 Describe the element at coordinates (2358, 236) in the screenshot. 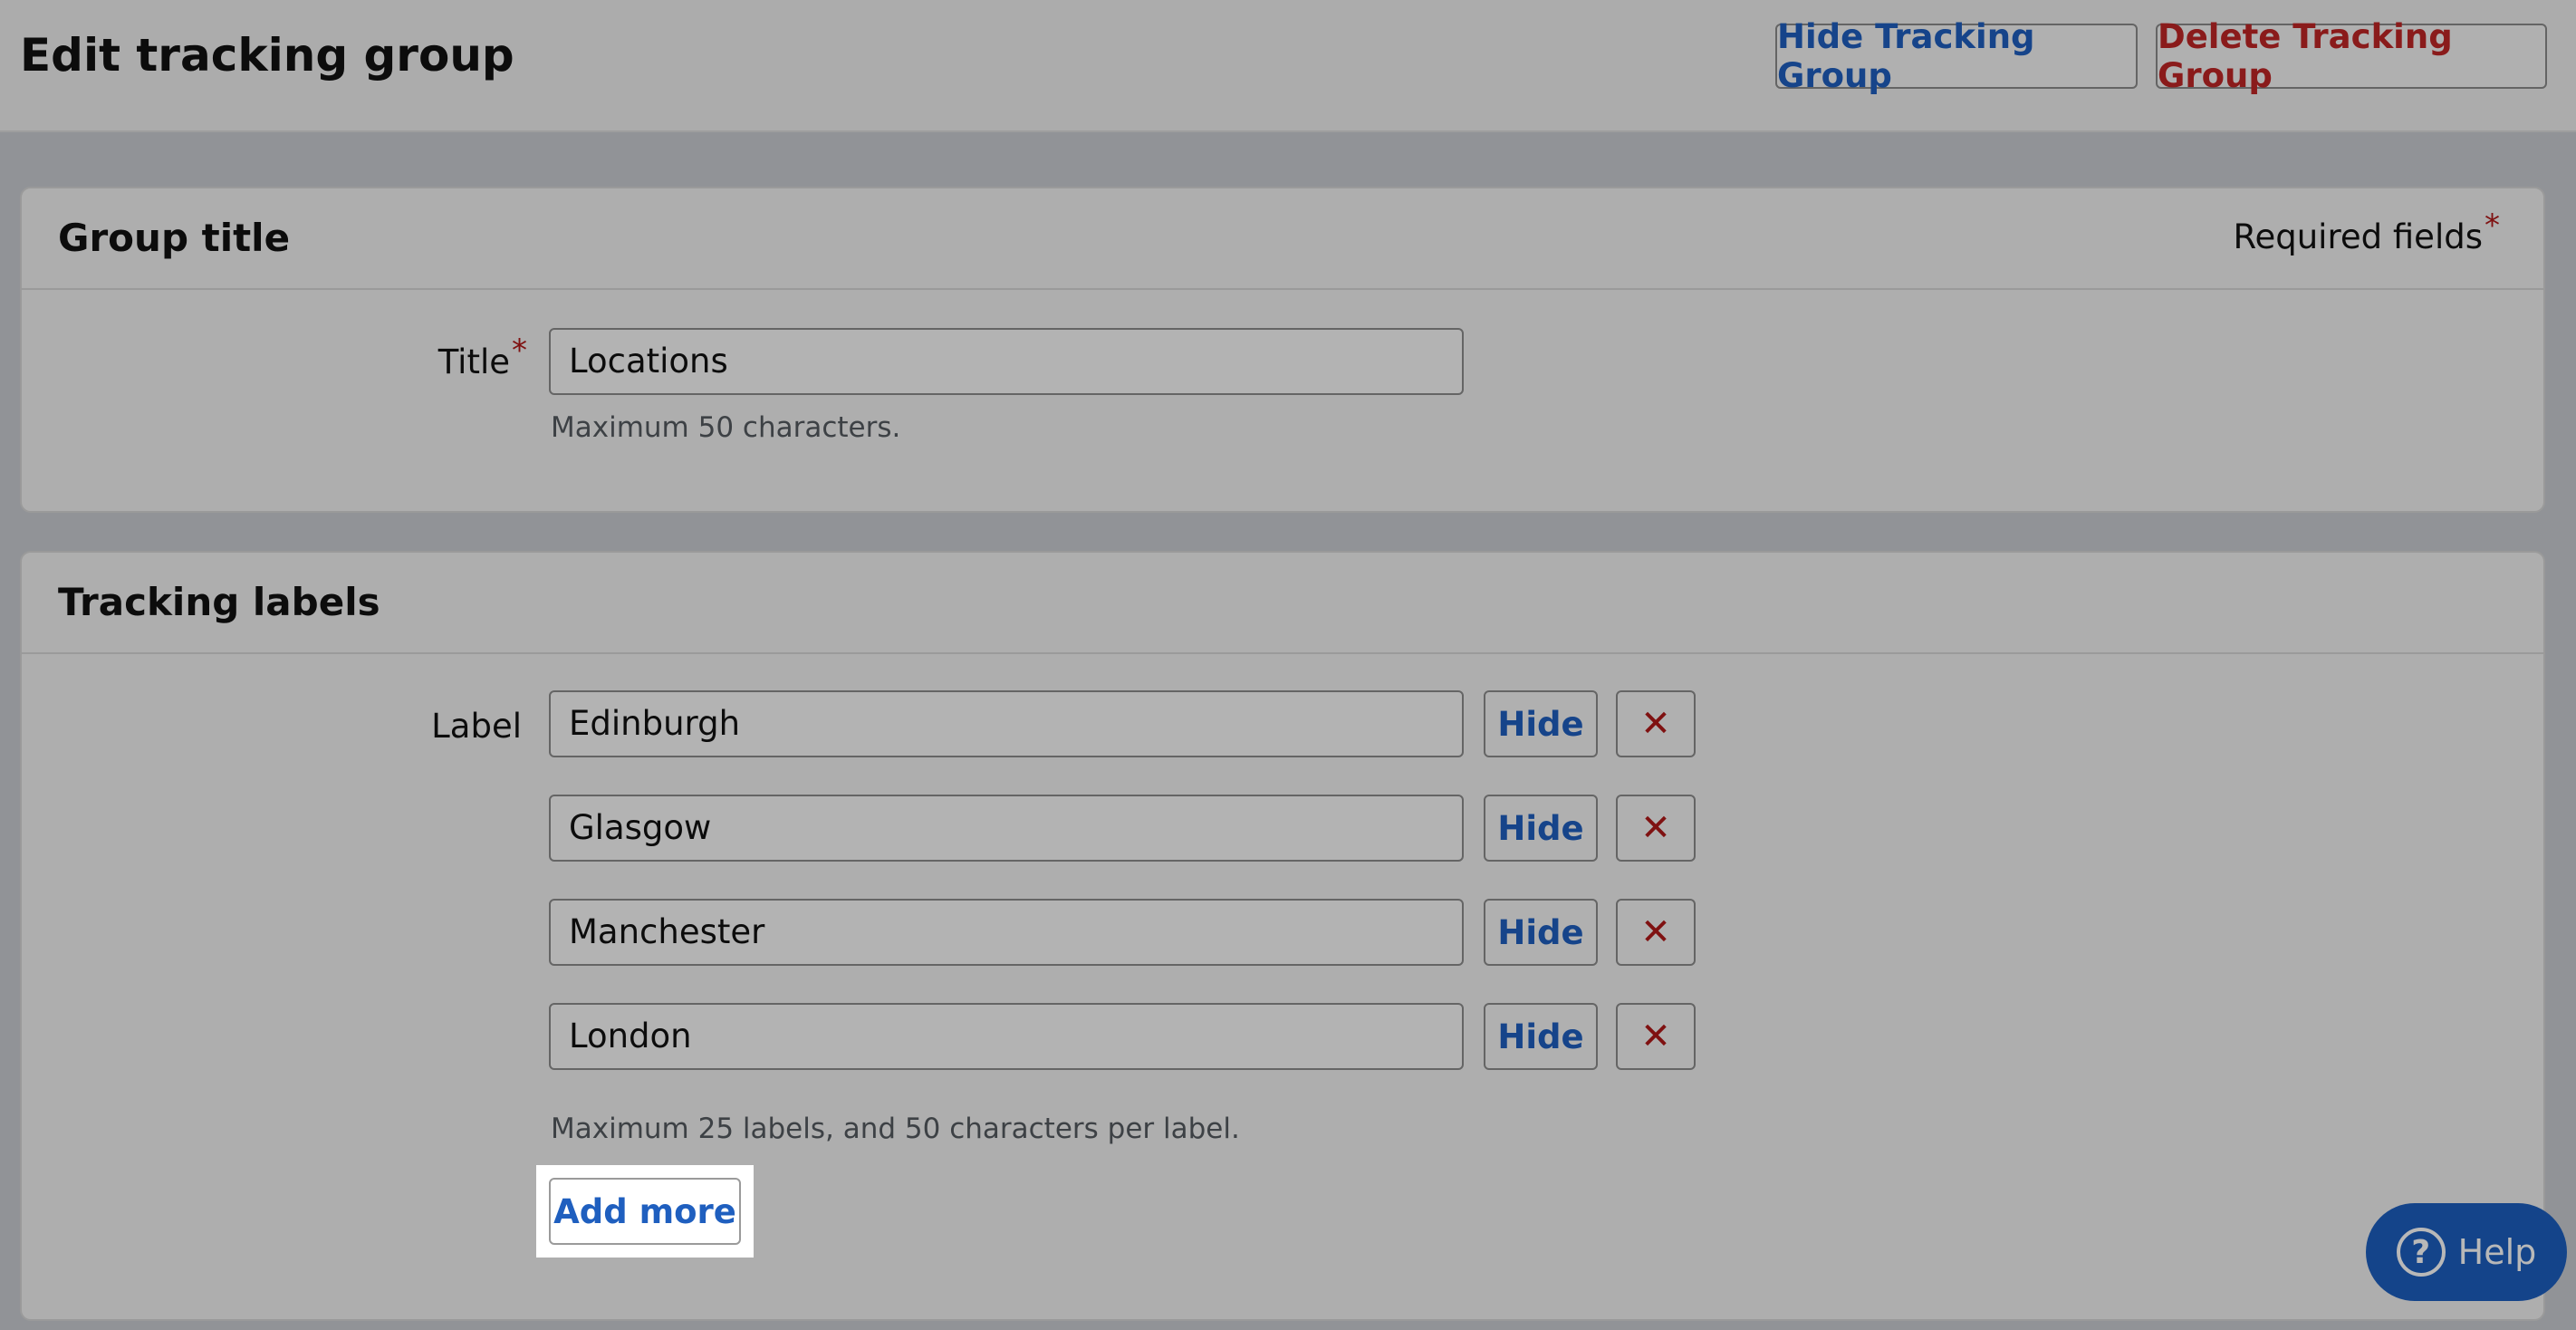

I see `required-fields-text: Required fields` at that location.